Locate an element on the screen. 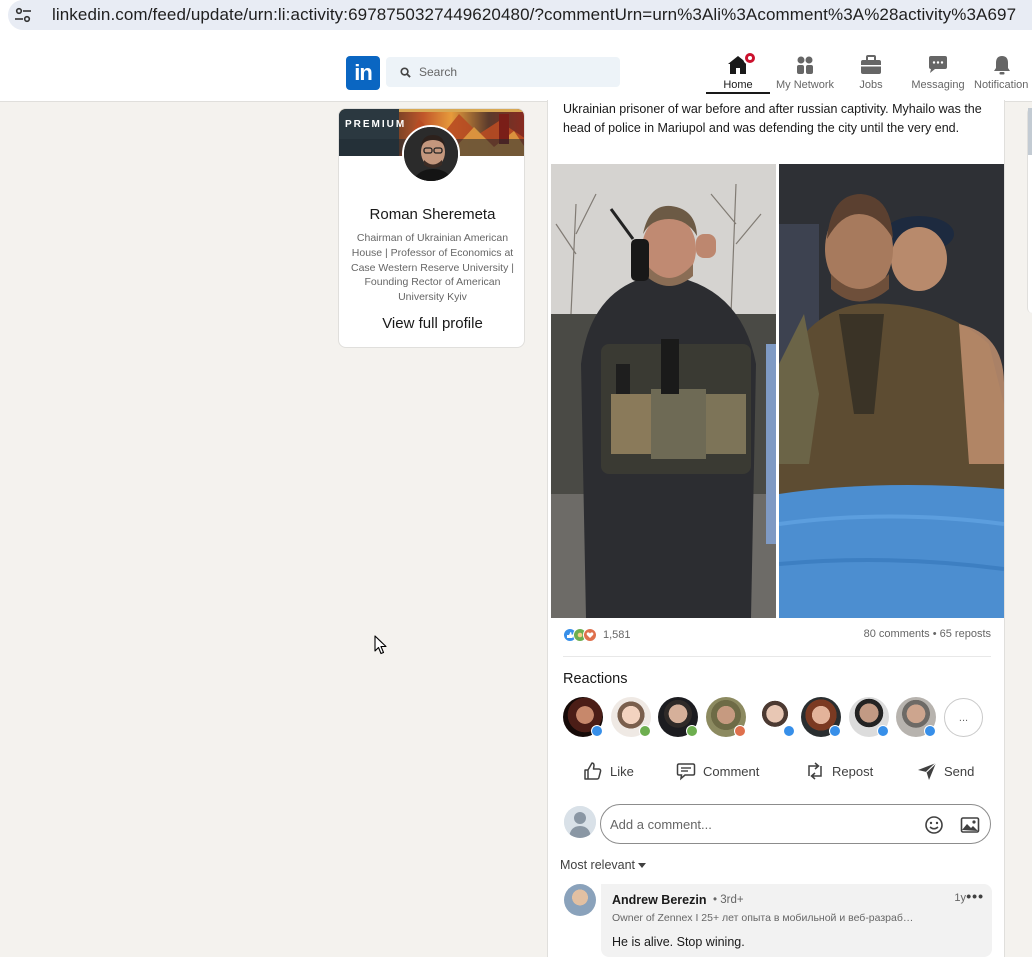  emoji-icon is located at coordinates (934, 827).